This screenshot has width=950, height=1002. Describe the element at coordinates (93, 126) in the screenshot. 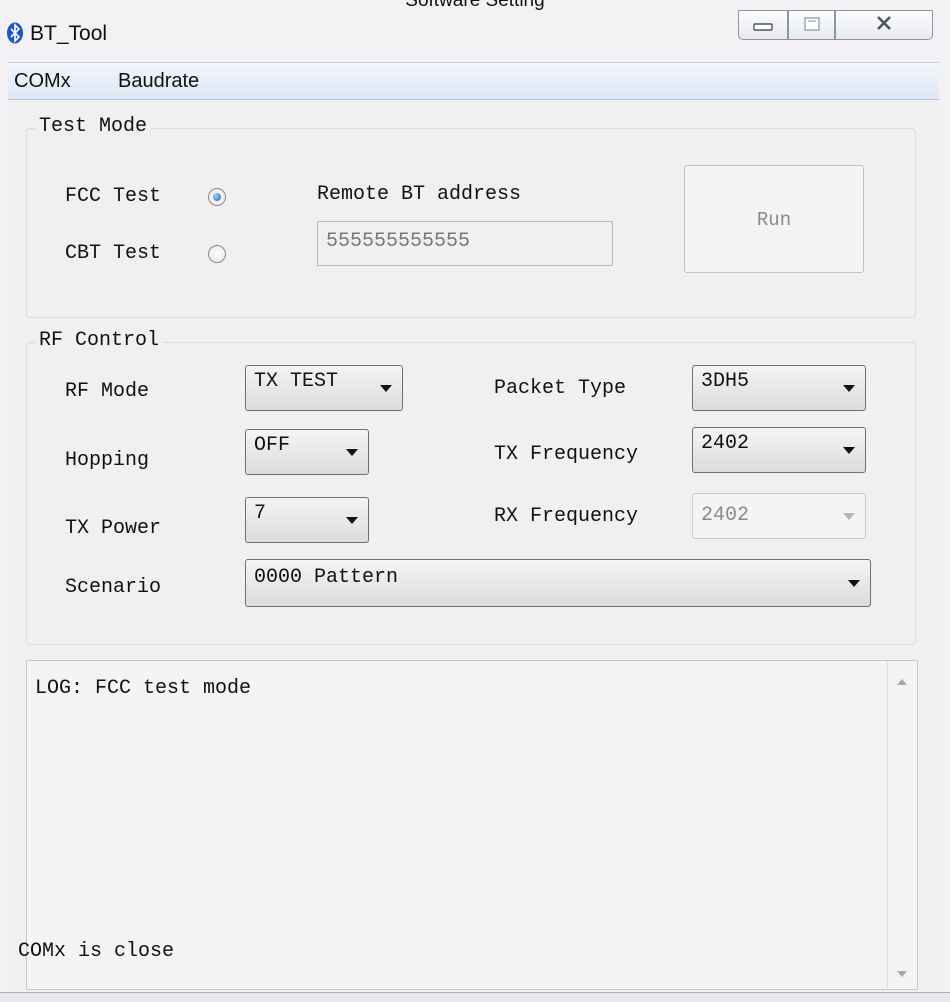

I see `test-mode-title: Test Mode` at that location.